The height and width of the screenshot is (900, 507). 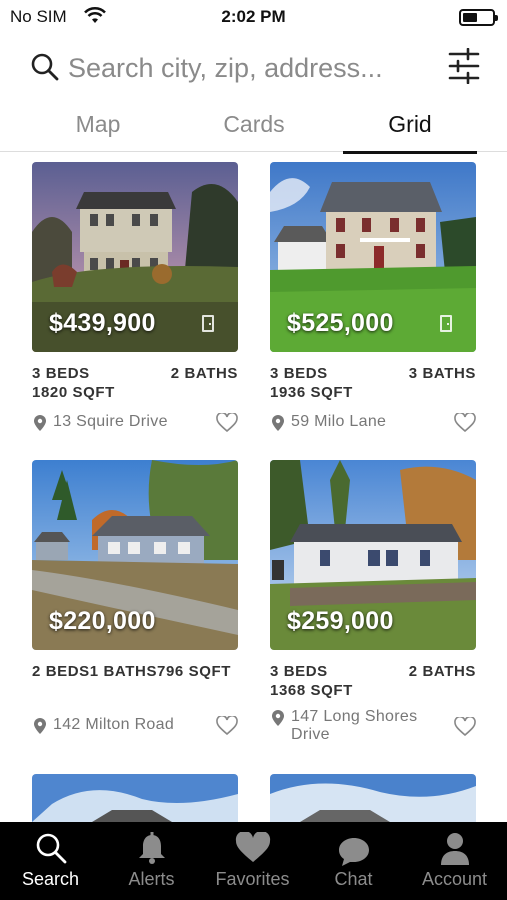 I want to click on sqft-label: 1820 SQFT, so click(x=73, y=392).